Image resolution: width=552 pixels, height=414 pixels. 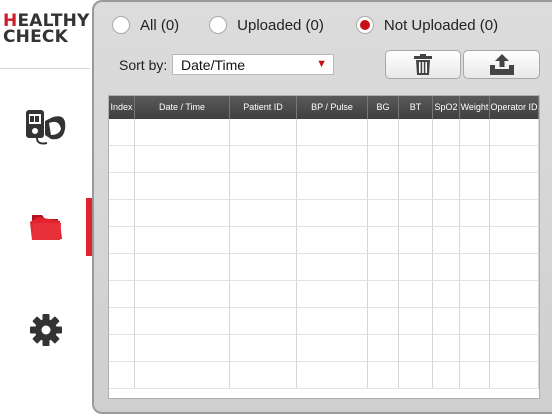 What do you see at coordinates (213, 65) in the screenshot?
I see `sort-value: Date/Time` at bounding box center [213, 65].